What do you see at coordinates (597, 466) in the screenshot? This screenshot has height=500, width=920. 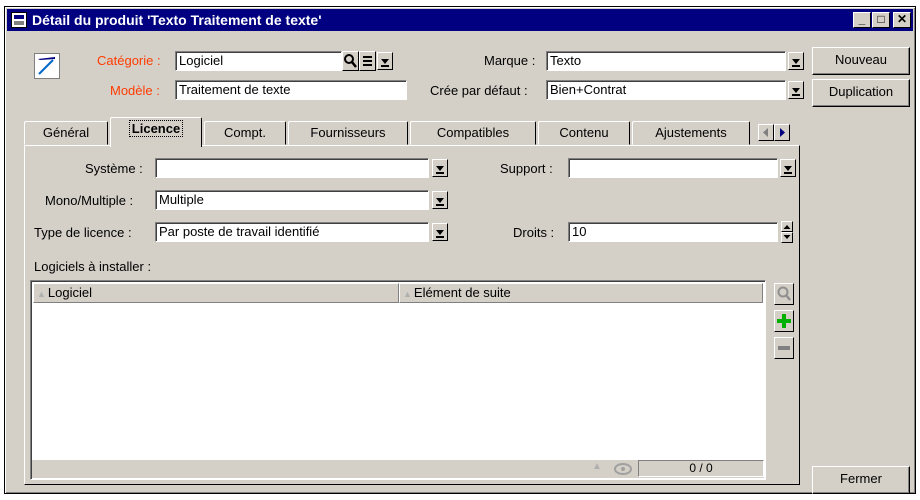 I see `up-arrow-icon: ▲` at bounding box center [597, 466].